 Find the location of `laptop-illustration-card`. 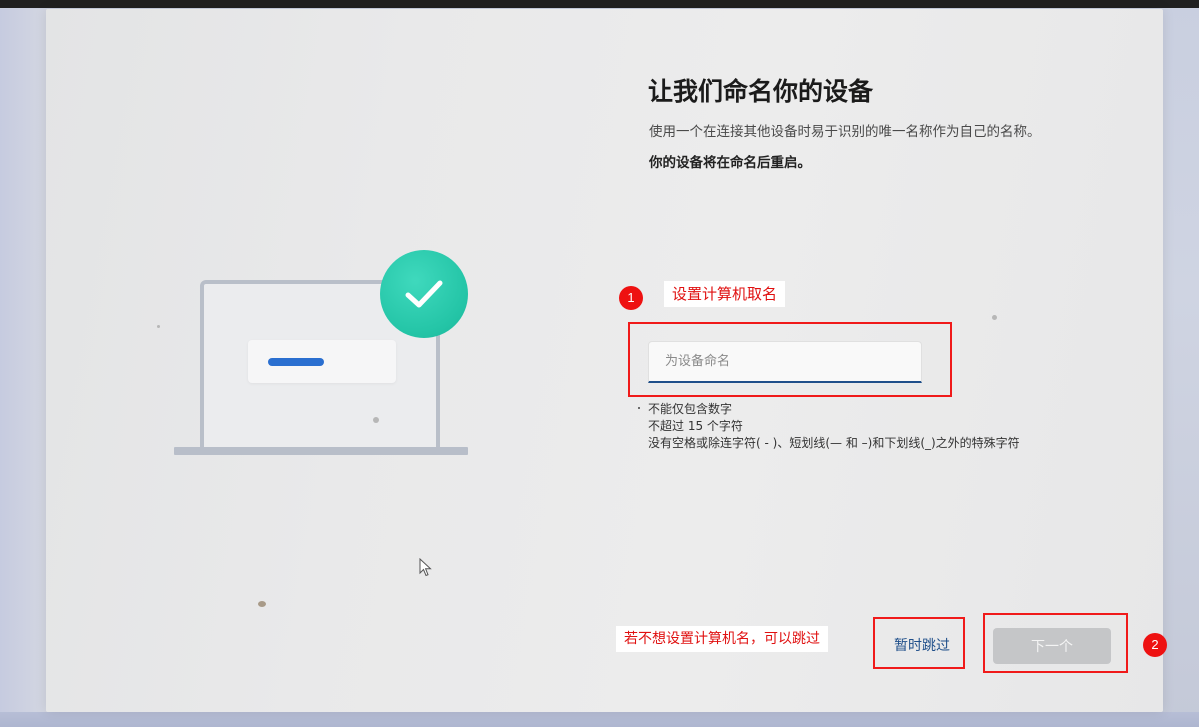

laptop-illustration-card is located at coordinates (322, 361).